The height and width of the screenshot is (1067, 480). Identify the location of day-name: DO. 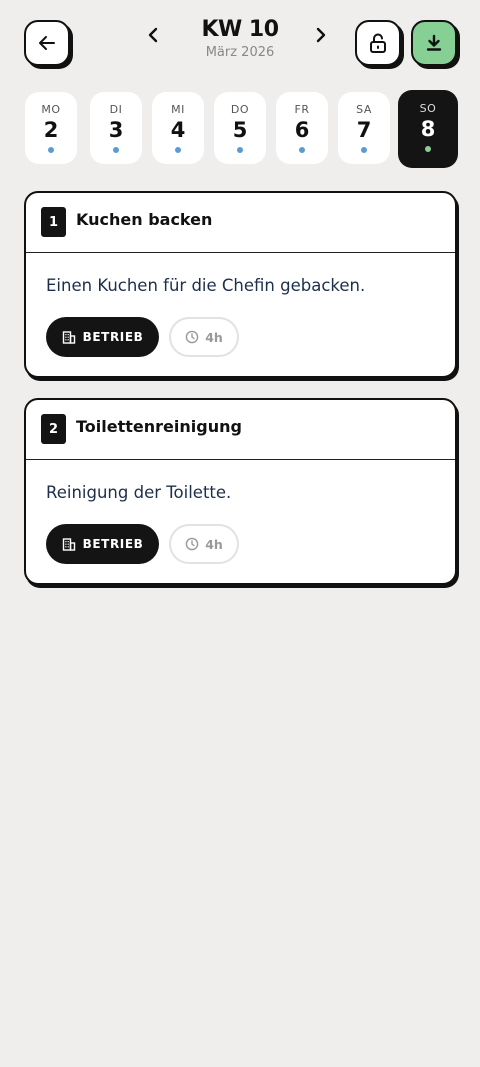
(240, 109).